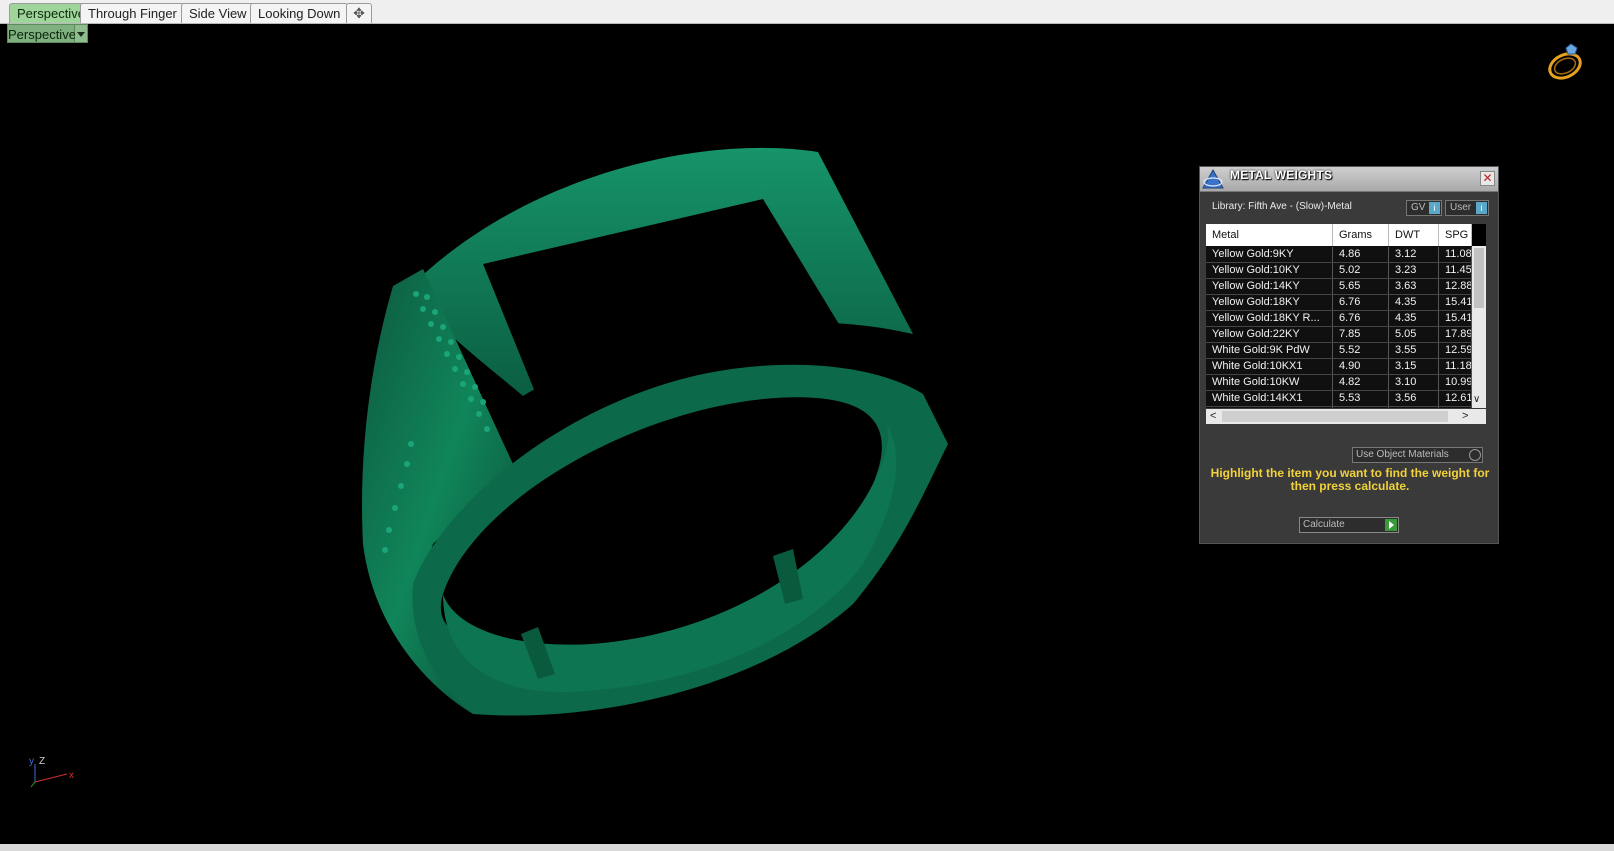 This screenshot has width=1614, height=851. Describe the element at coordinates (1455, 398) in the screenshot. I see `cell-spg: 12.61` at that location.